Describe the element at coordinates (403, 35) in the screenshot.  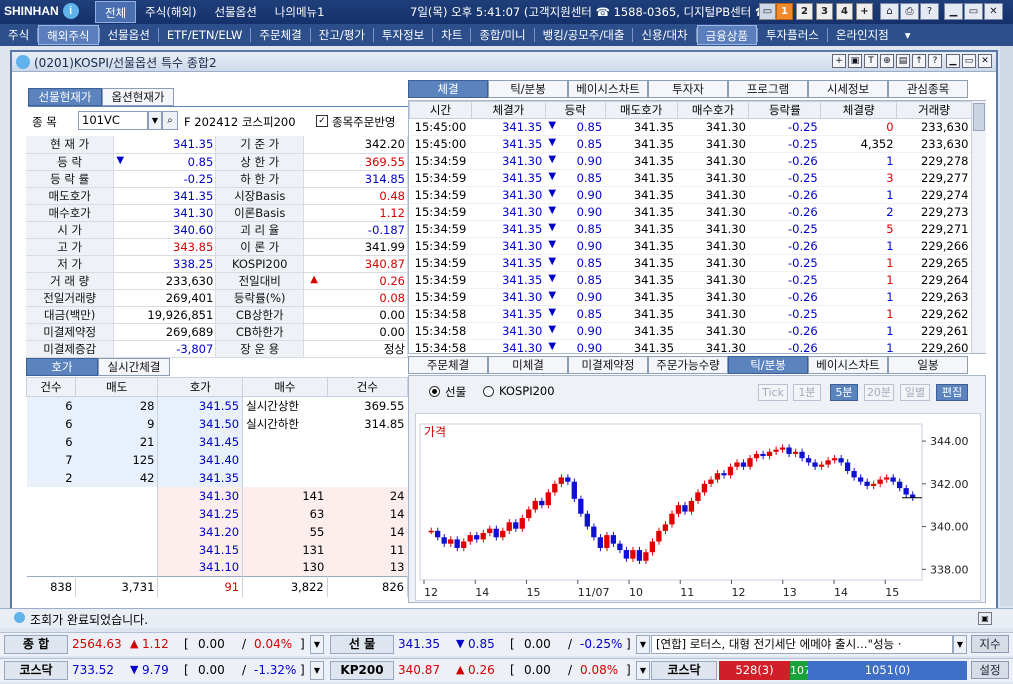
I see `menu-info: 투자정보` at that location.